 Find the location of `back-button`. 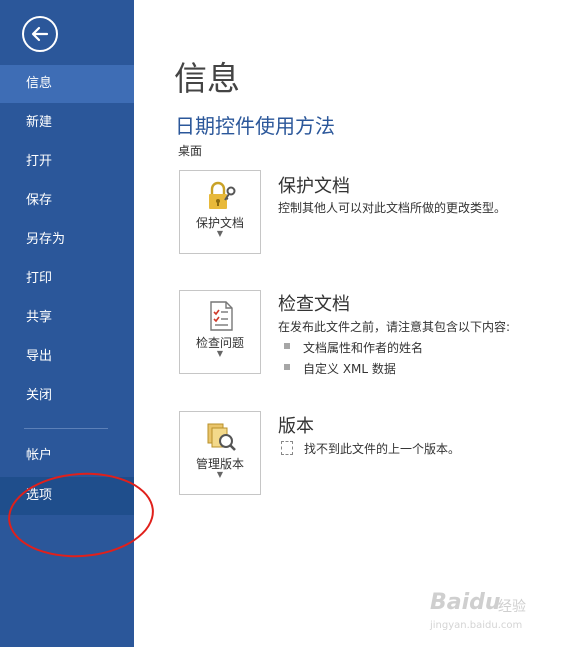

back-button is located at coordinates (40, 34).